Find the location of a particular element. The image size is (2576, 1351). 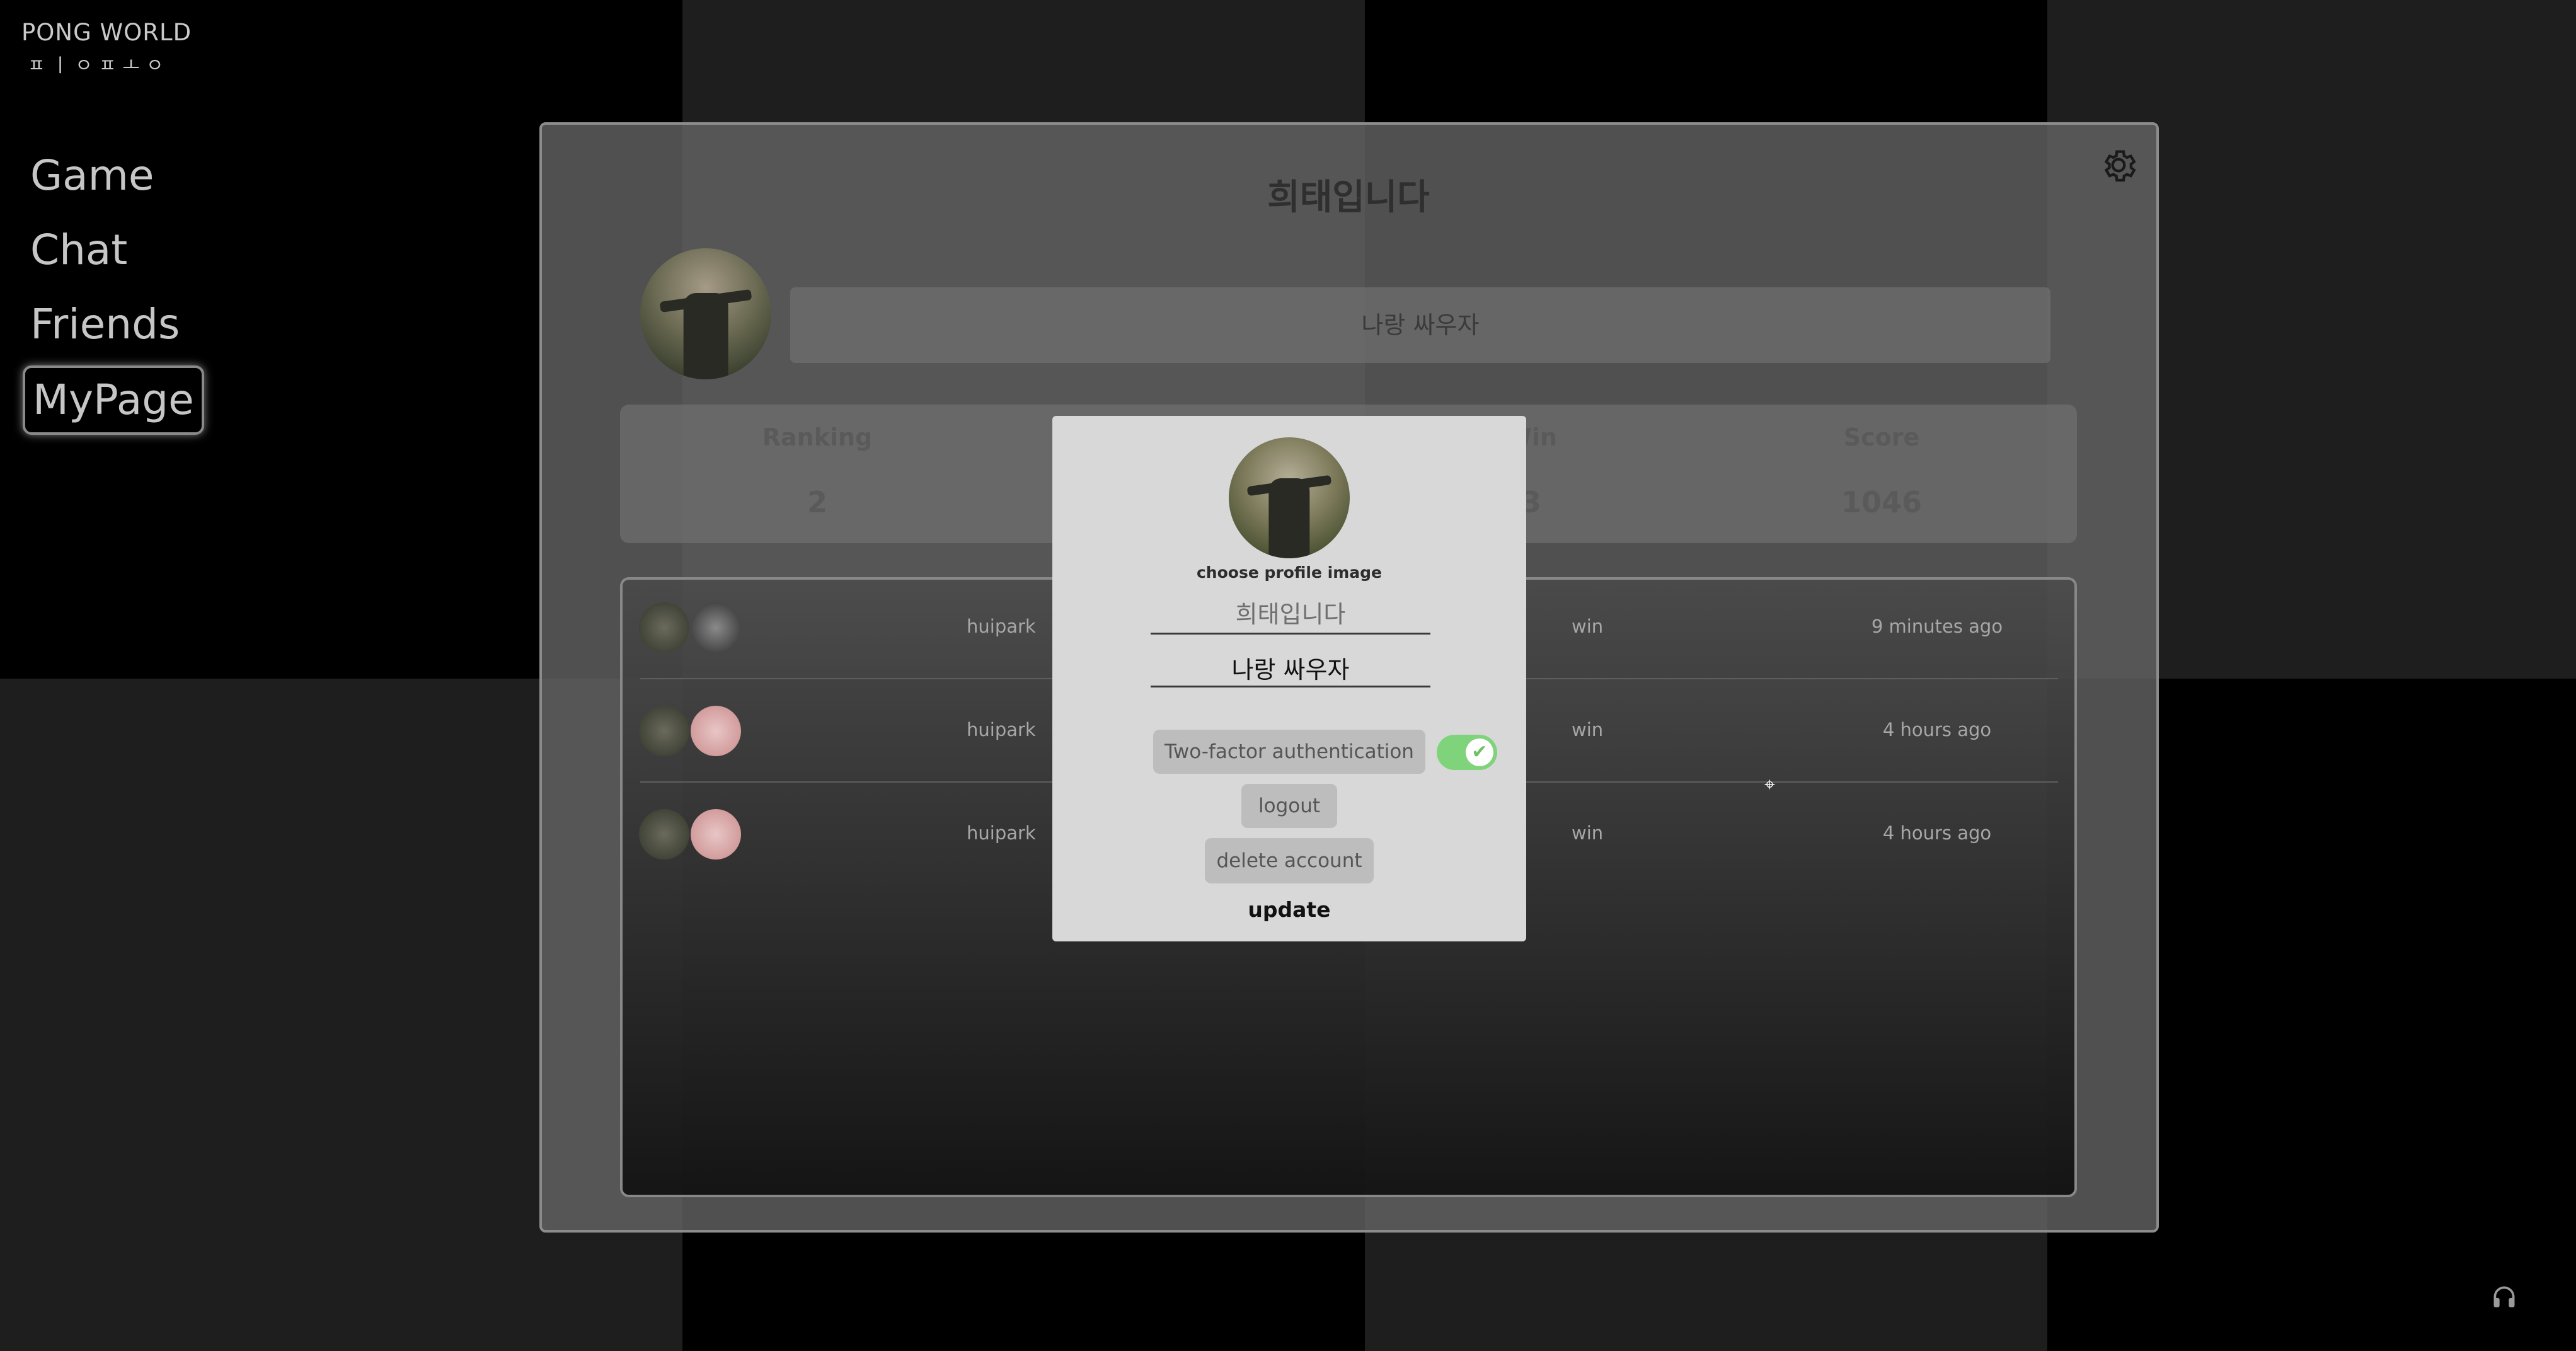

profile-avatar is located at coordinates (705, 313).